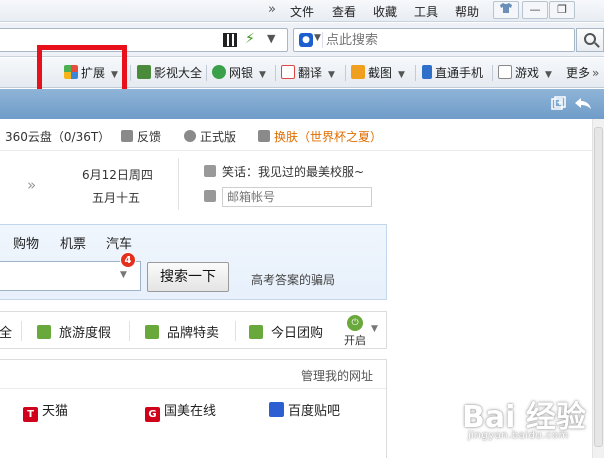 Image resolution: width=604 pixels, height=458 pixels. Describe the element at coordinates (562, 10) in the screenshot. I see `restore-icon: ❐` at that location.